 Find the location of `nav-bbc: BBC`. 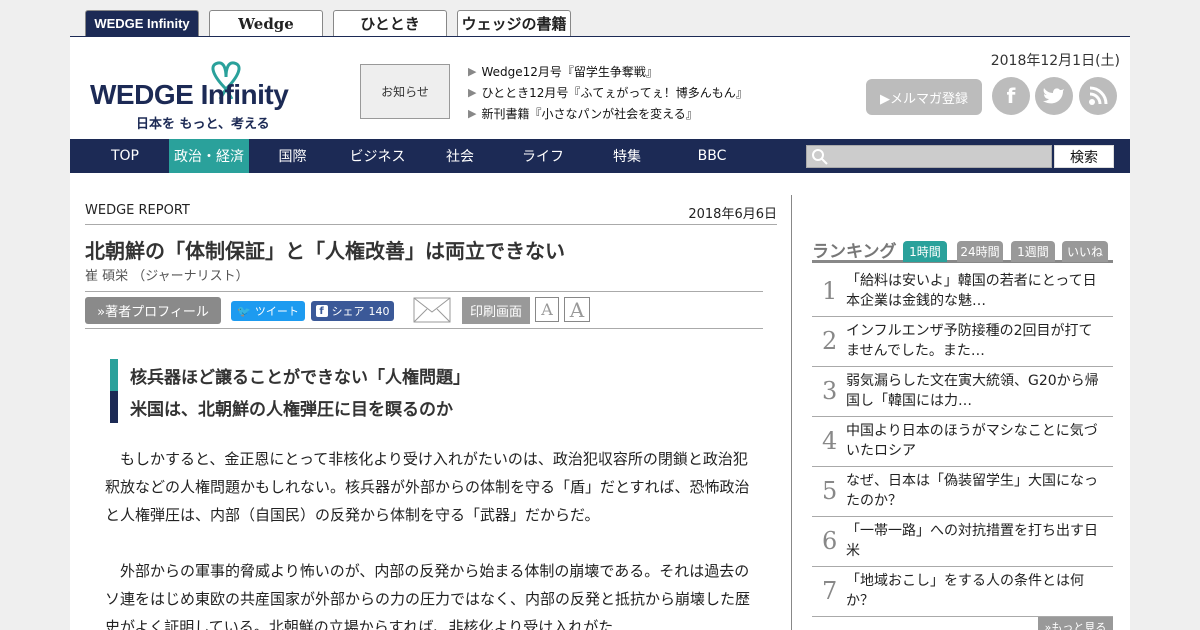

nav-bbc: BBC is located at coordinates (712, 156).